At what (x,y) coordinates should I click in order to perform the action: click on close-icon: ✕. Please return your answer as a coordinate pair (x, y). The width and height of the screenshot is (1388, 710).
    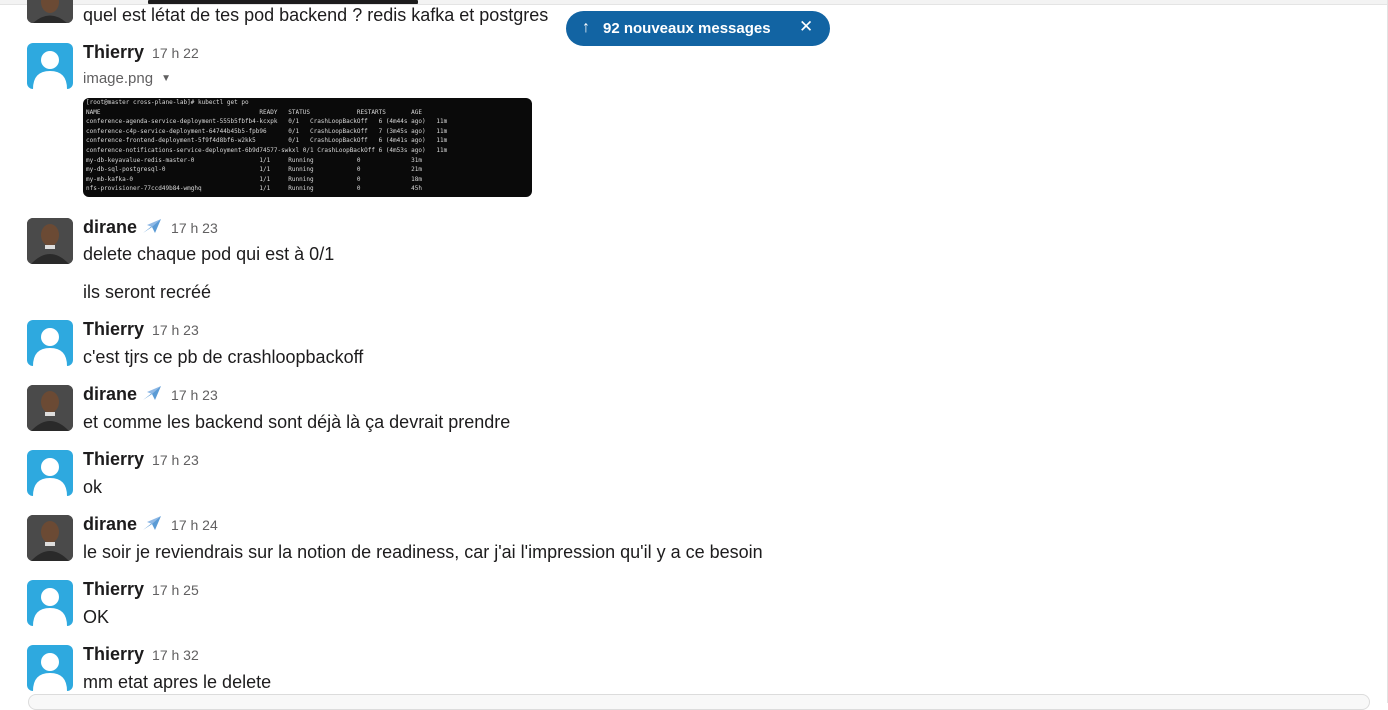
    Looking at the image, I should click on (806, 27).